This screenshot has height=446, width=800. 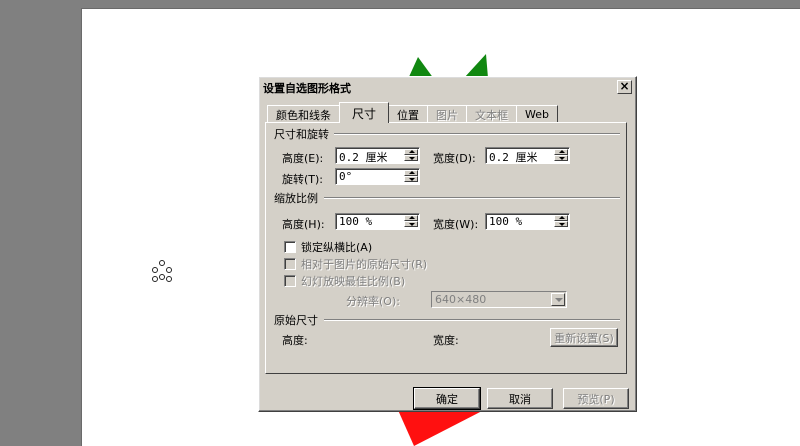 I want to click on cancel-button: 取消, so click(x=520, y=398).